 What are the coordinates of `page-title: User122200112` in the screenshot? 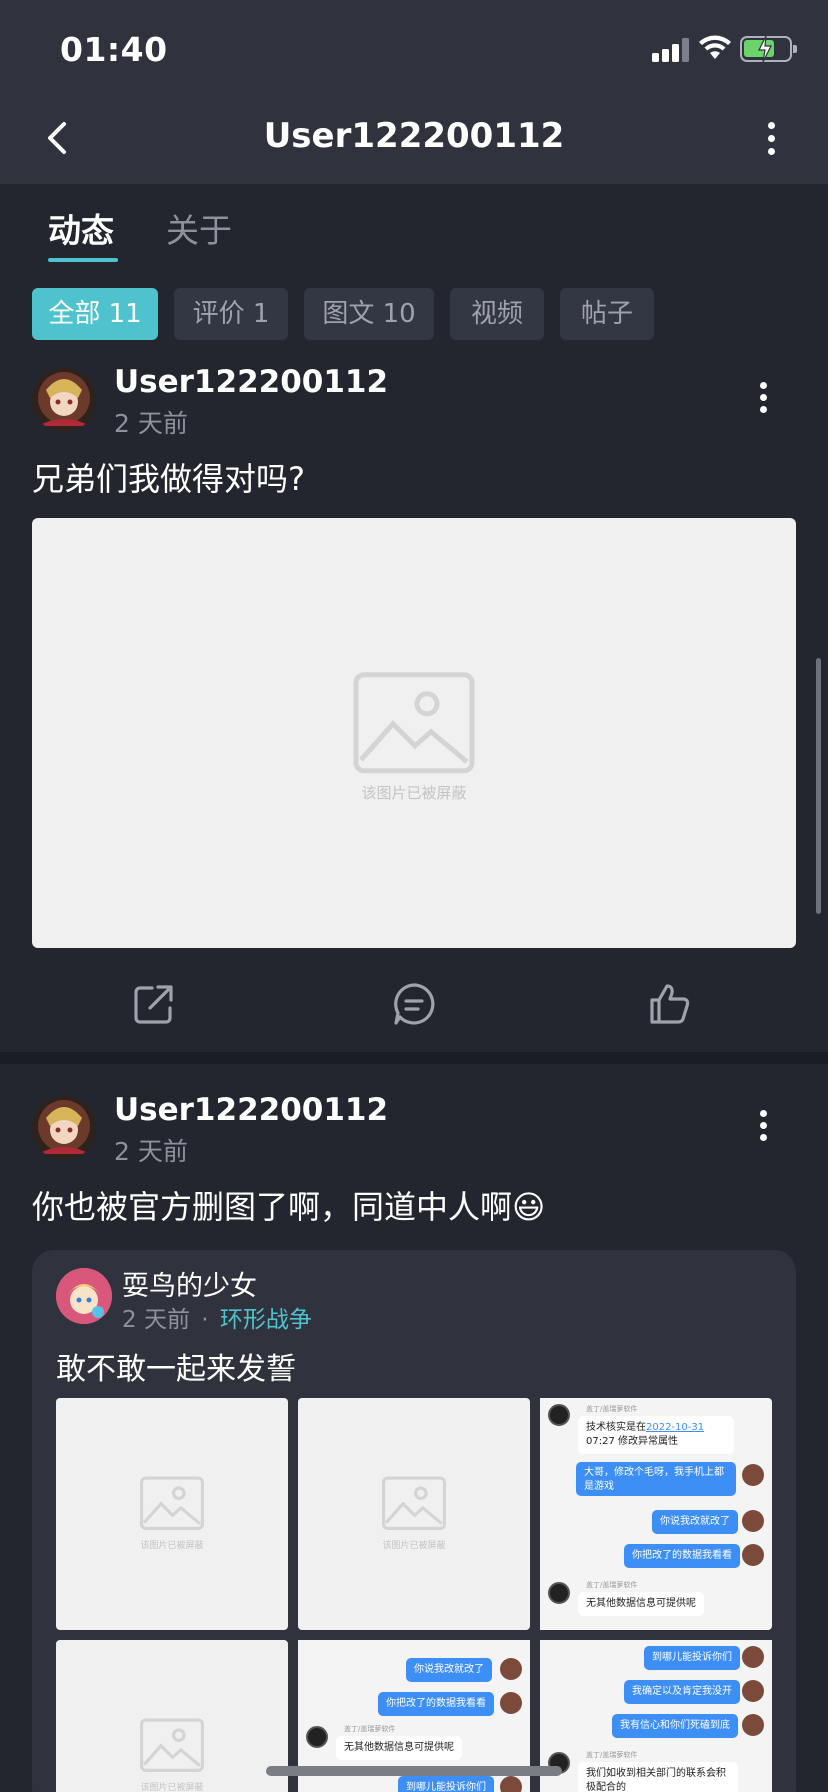 It's located at (414, 136).